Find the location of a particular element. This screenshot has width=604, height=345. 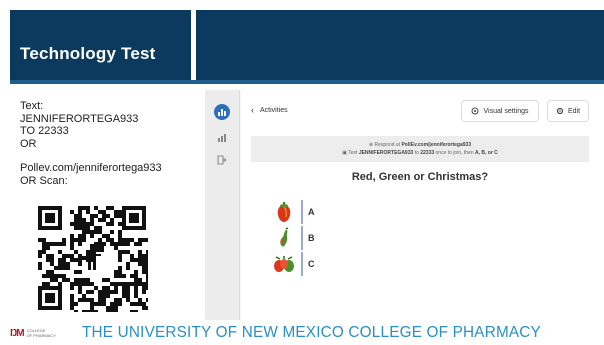

edit-button: Edit is located at coordinates (568, 111).